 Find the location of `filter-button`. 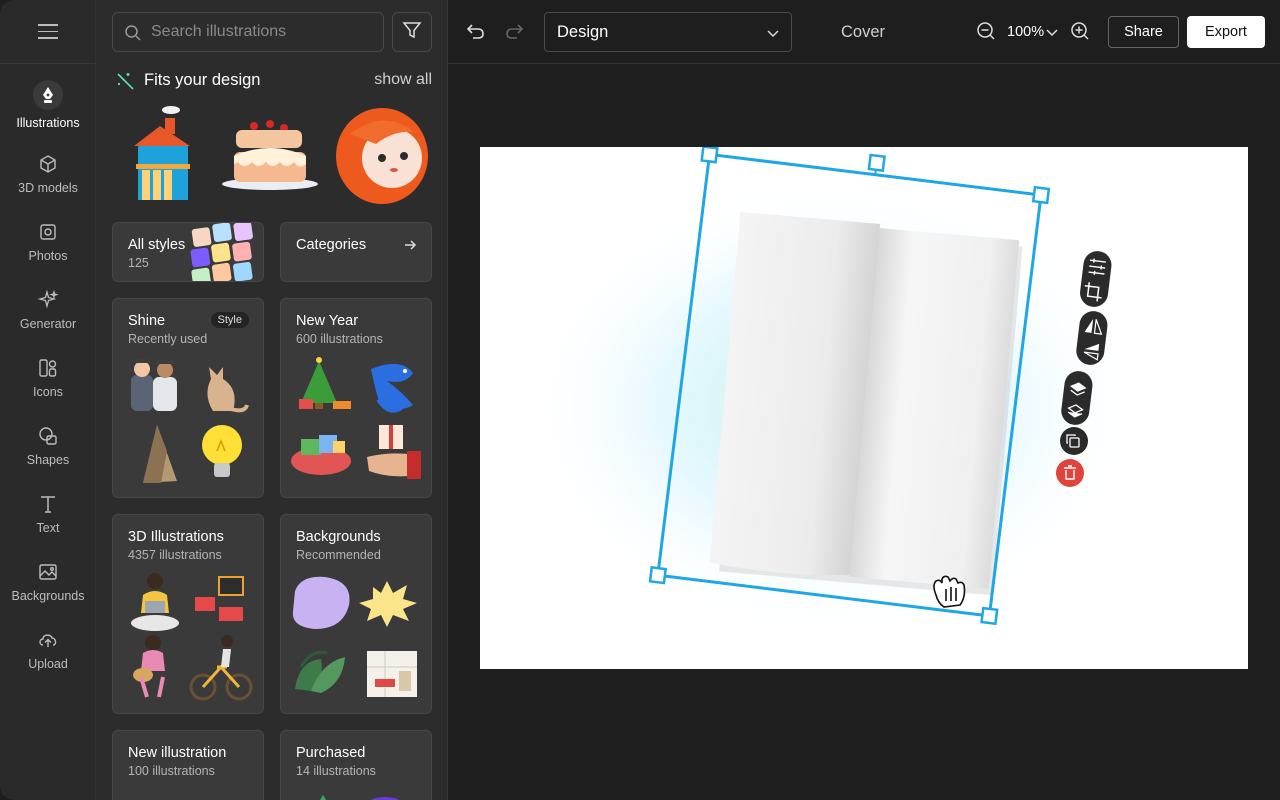

filter-button is located at coordinates (412, 32).